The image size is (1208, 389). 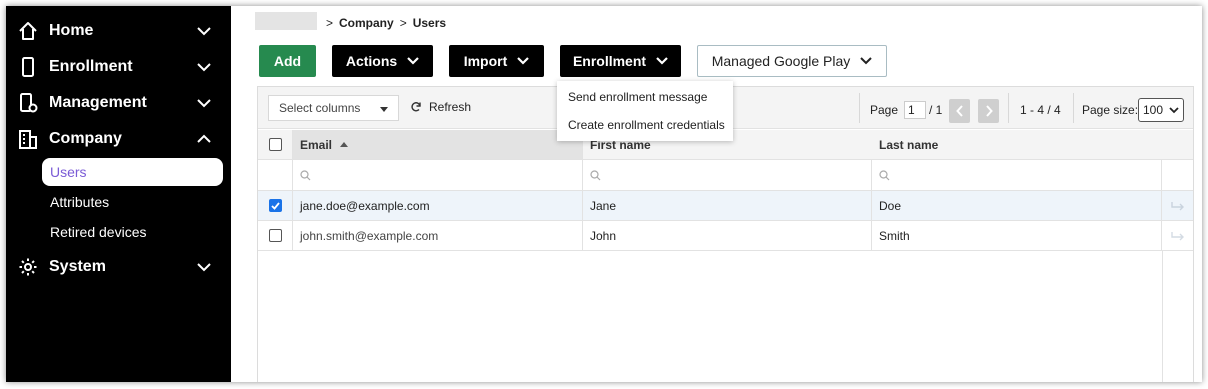 What do you see at coordinates (450, 107) in the screenshot?
I see `refresh-label: Refresh` at bounding box center [450, 107].